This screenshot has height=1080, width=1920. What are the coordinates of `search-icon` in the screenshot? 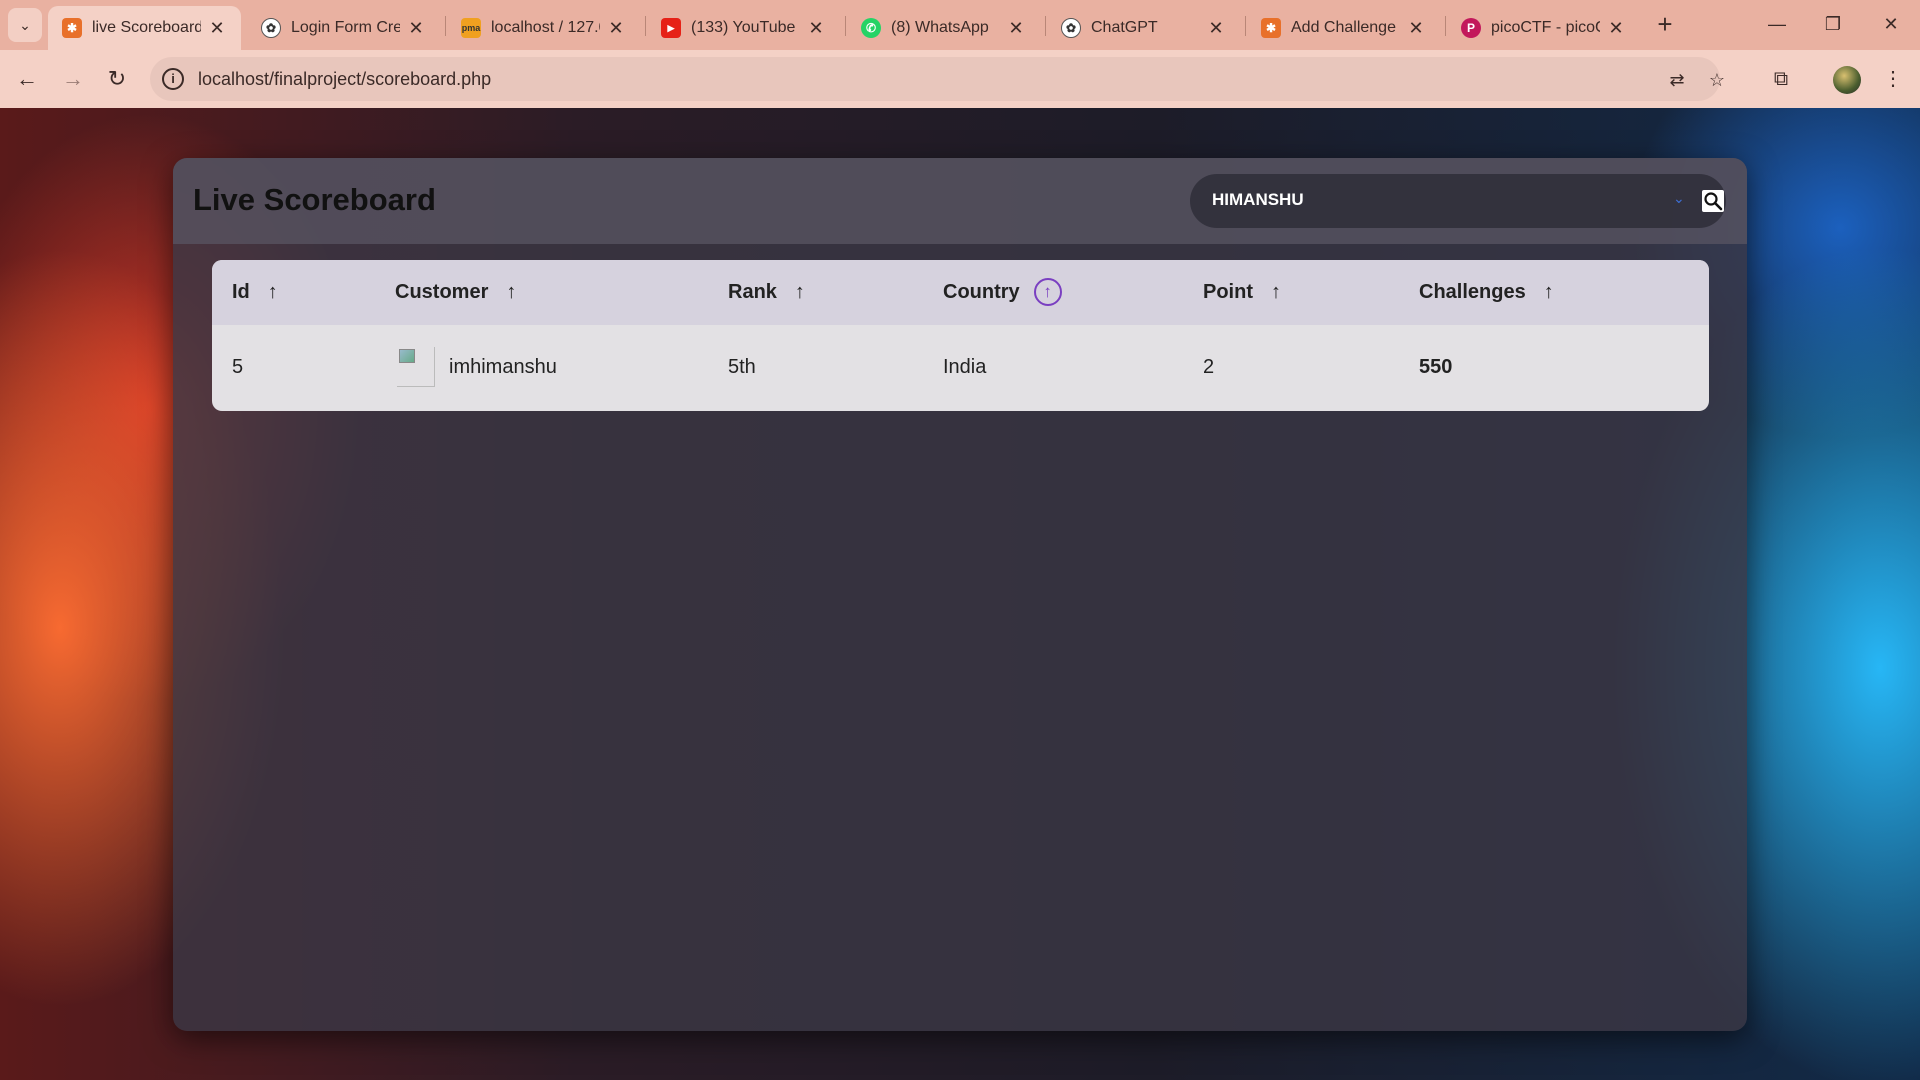 It's located at (1713, 201).